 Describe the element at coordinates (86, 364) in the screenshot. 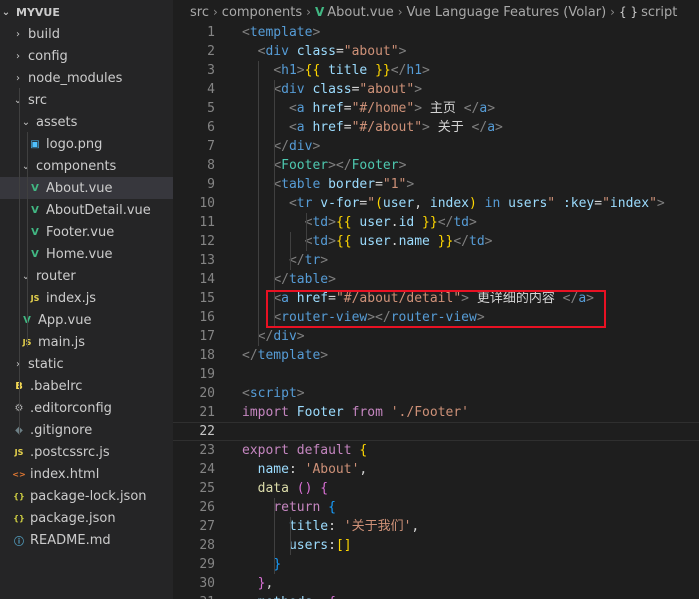

I see `tree-folder: › static` at that location.